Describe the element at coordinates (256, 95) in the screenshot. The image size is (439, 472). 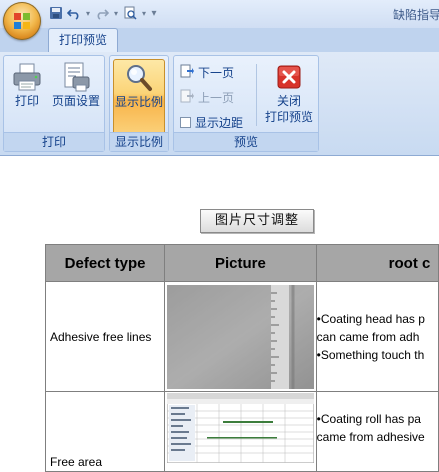
I see `preview-group-divider` at that location.